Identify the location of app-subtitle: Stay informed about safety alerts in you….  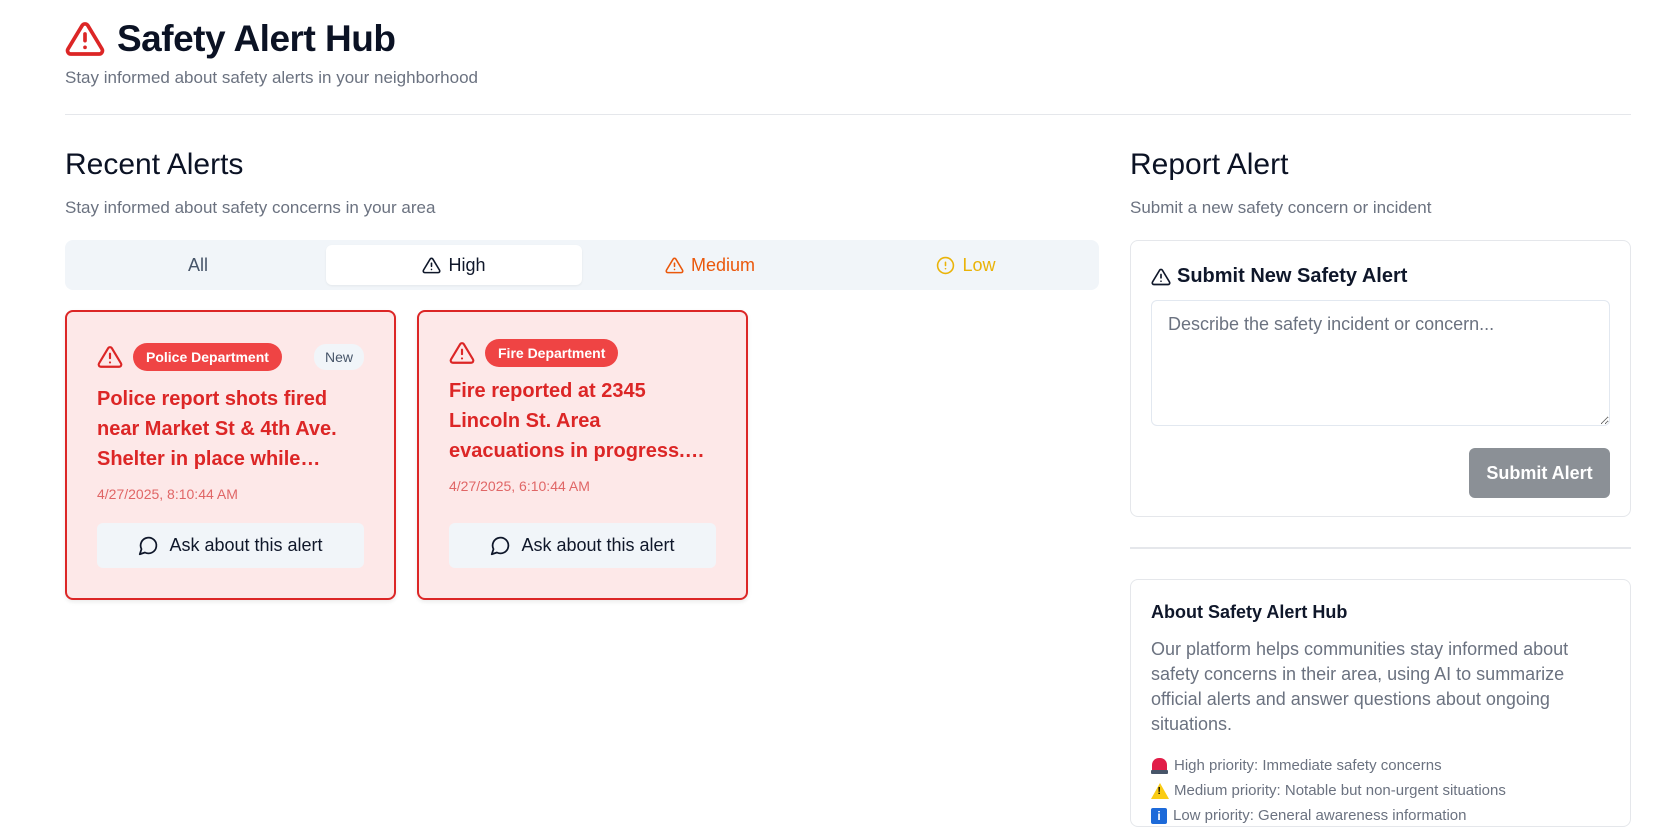
(271, 77).